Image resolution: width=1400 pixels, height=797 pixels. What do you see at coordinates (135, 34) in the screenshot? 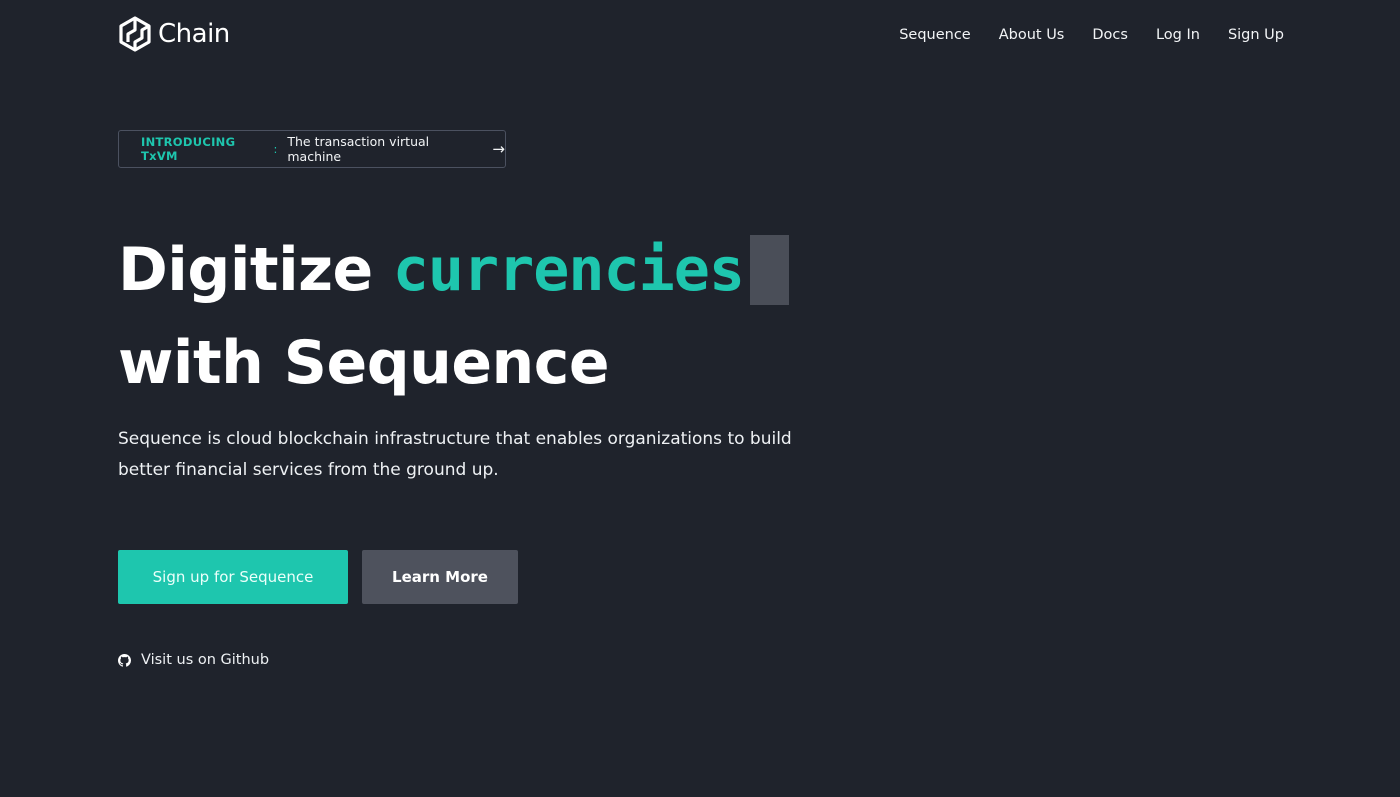
I see `chain-logo-icon` at bounding box center [135, 34].